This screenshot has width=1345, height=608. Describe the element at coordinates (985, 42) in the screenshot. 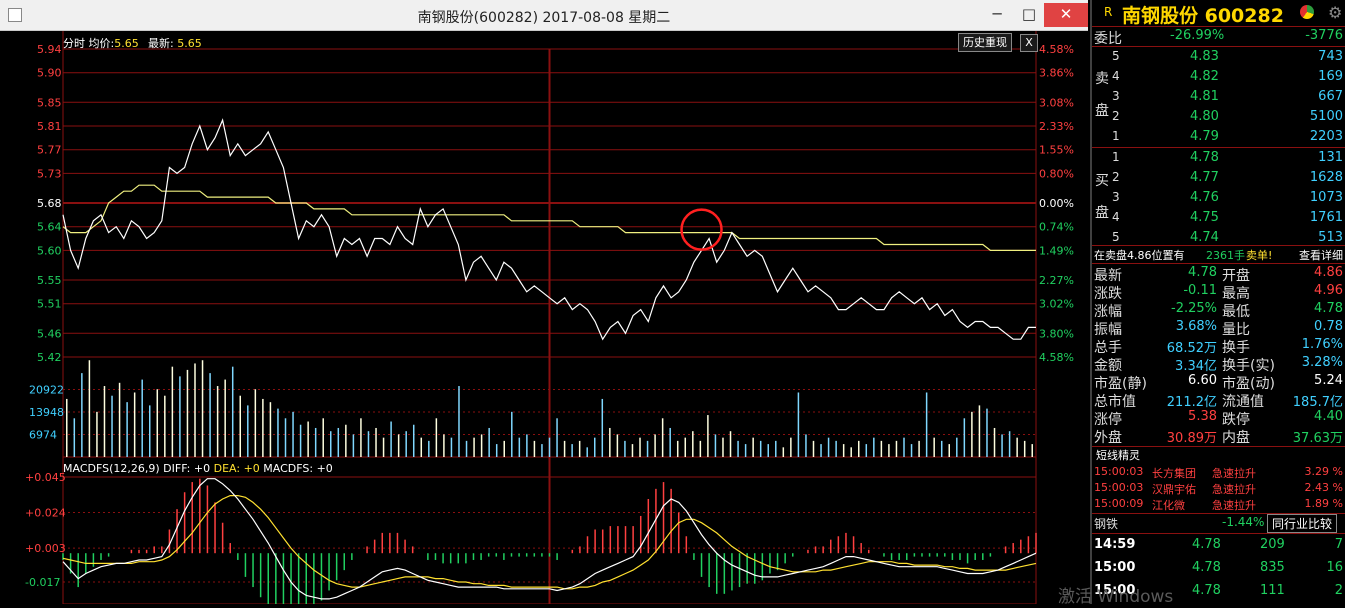

I see `history-replay-button: 历史重现` at that location.